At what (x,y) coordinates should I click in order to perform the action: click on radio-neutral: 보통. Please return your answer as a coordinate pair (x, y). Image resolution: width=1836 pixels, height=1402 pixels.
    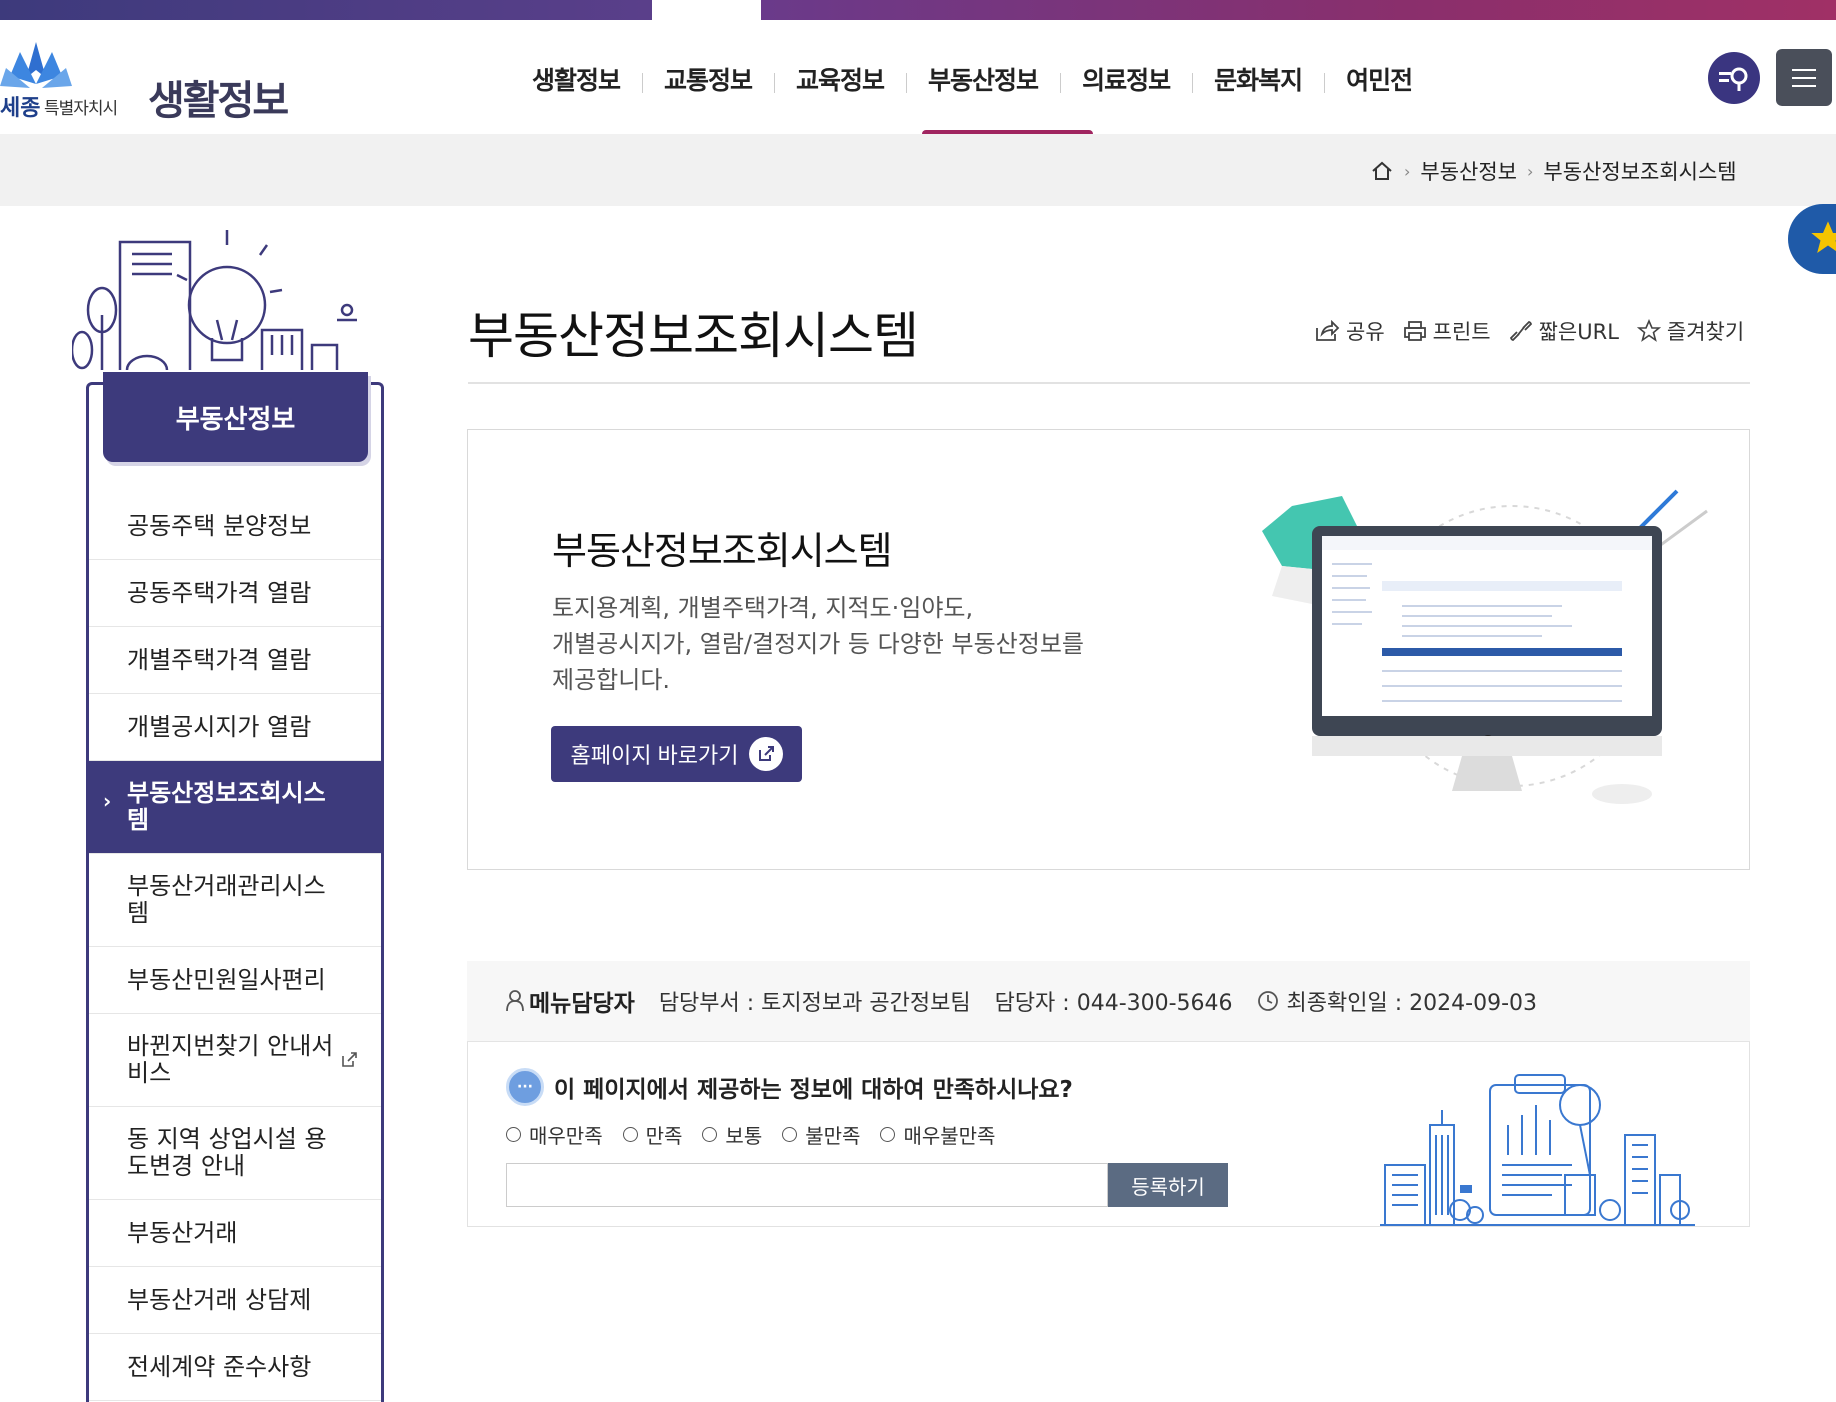
    Looking at the image, I should click on (732, 1134).